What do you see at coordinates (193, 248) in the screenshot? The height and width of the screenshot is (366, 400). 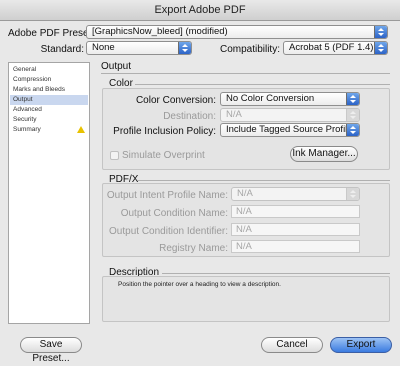 I see `registry-name-label: Registry Name:` at bounding box center [193, 248].